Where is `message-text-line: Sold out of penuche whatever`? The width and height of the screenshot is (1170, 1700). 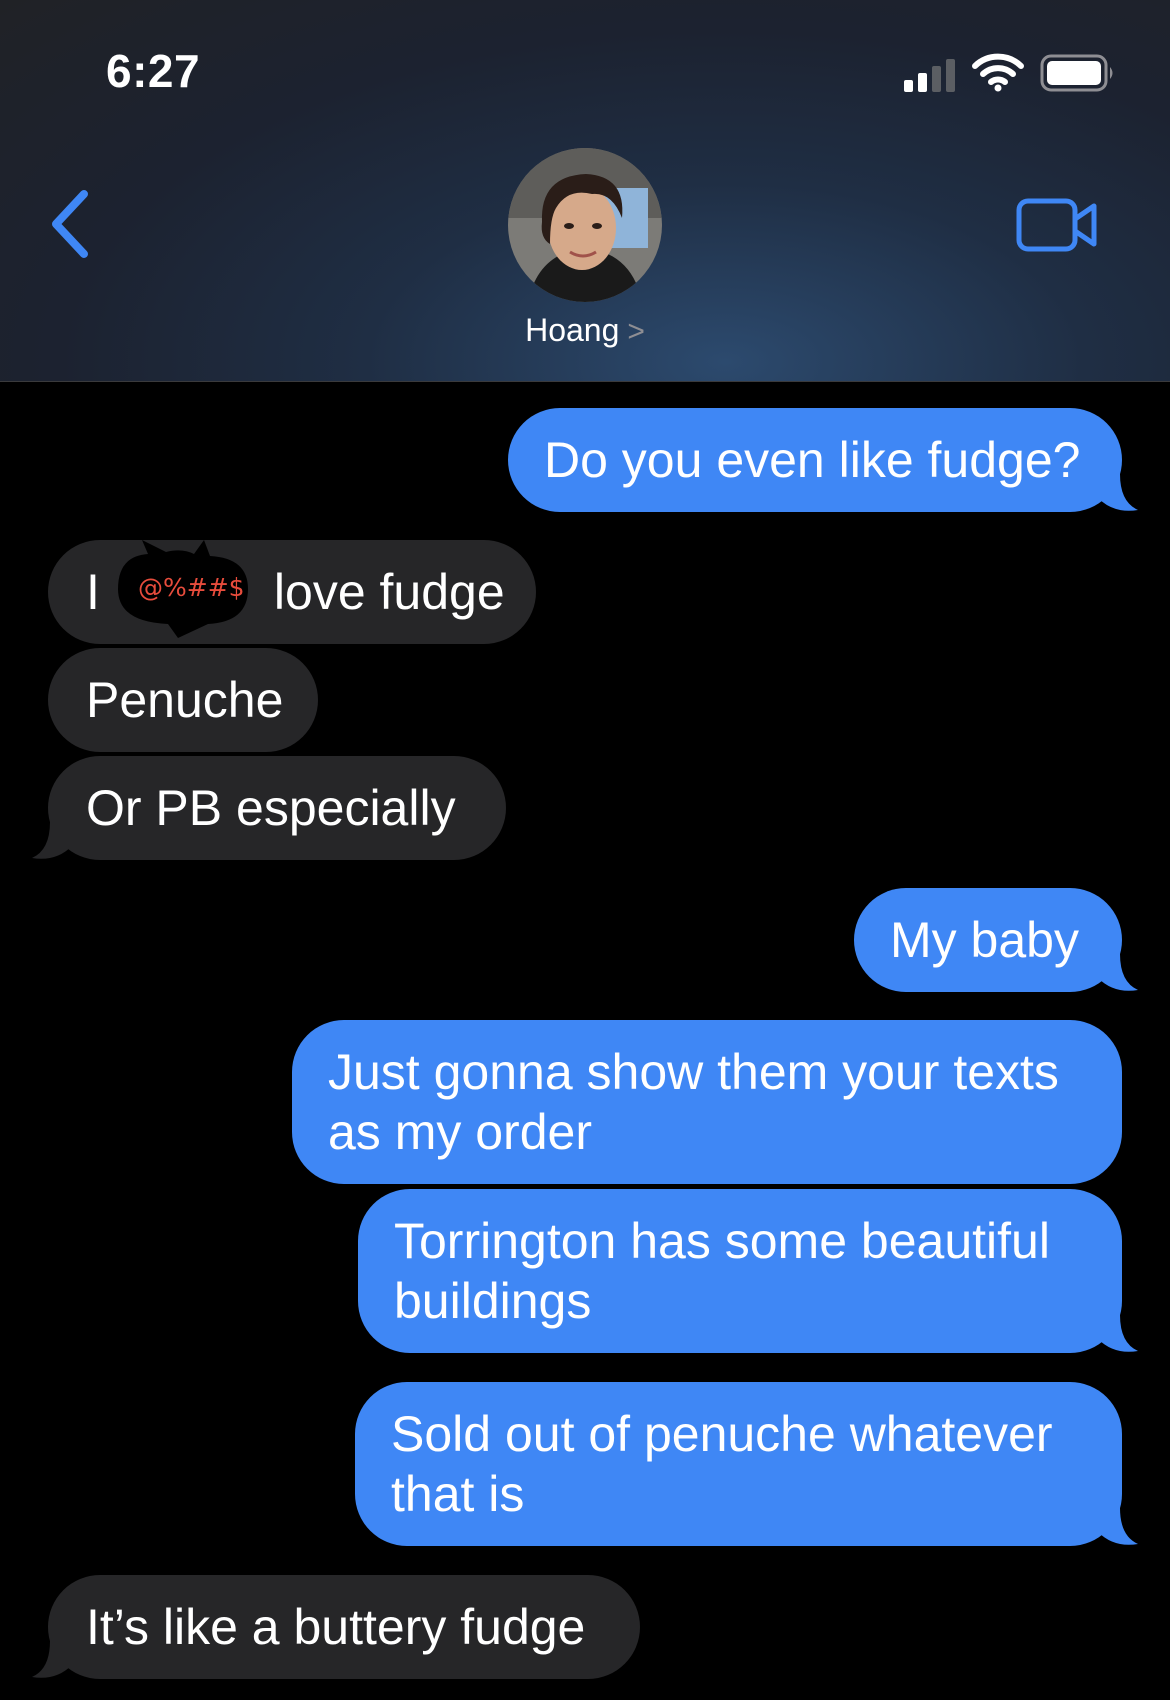
message-text-line: Sold out of penuche whatever is located at coordinates (722, 1434).